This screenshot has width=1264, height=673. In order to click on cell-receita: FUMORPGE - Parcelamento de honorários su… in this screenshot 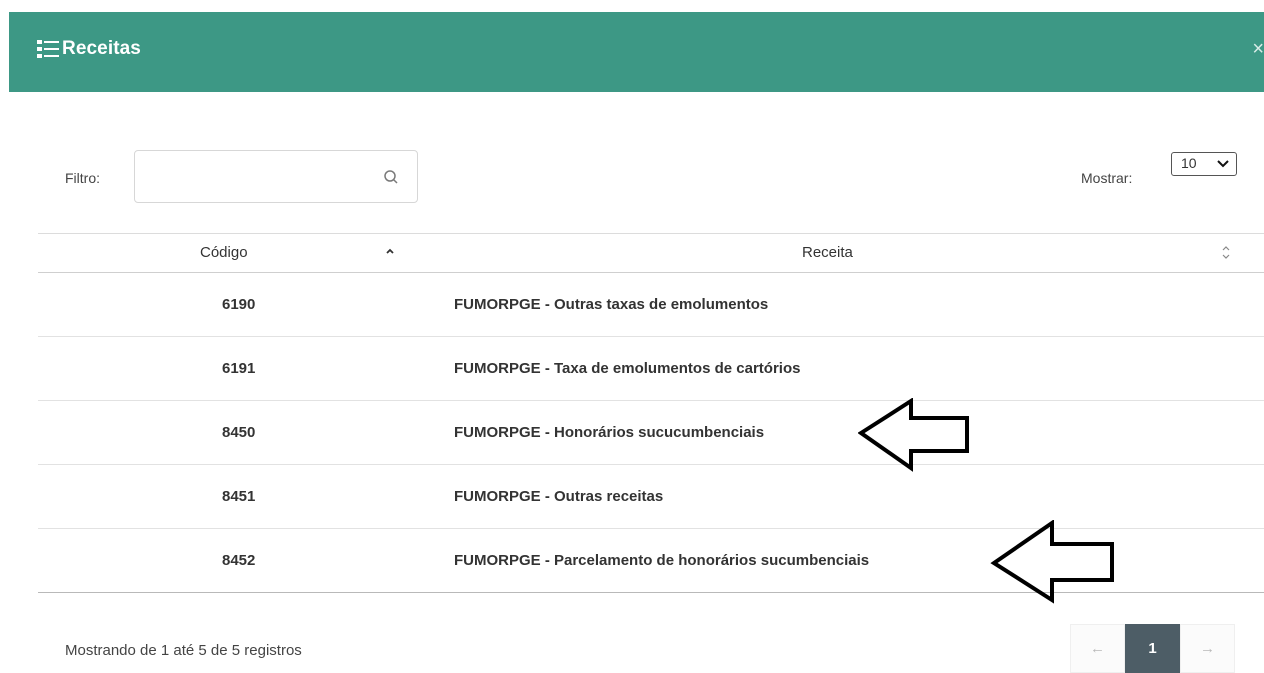, I will do `click(844, 560)`.